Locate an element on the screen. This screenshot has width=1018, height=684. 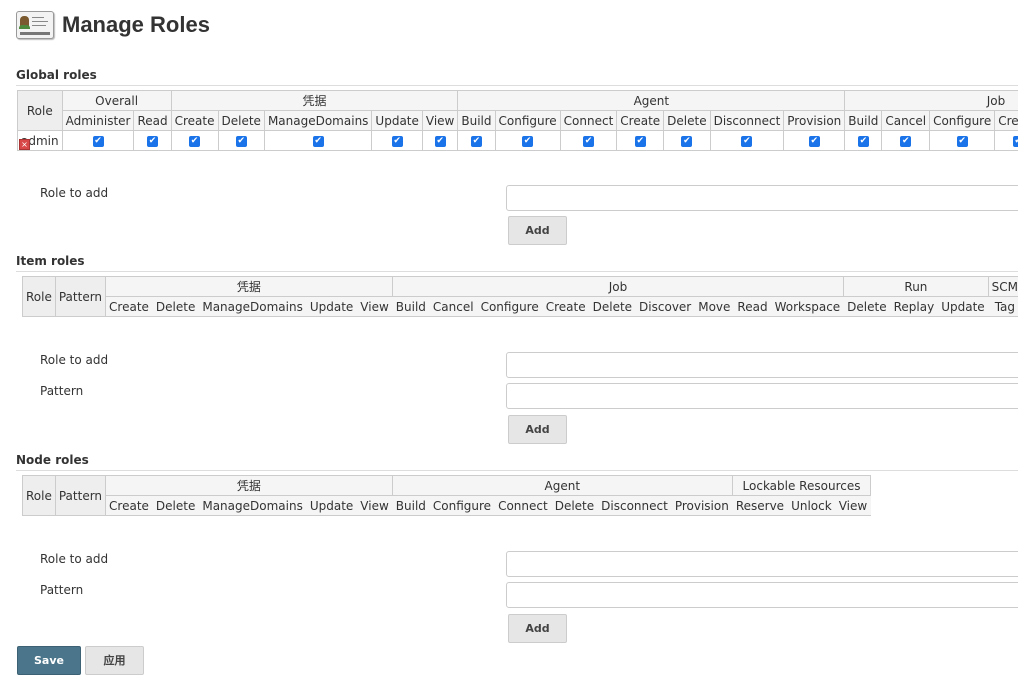
item-roles-title: Item roles is located at coordinates (517, 263).